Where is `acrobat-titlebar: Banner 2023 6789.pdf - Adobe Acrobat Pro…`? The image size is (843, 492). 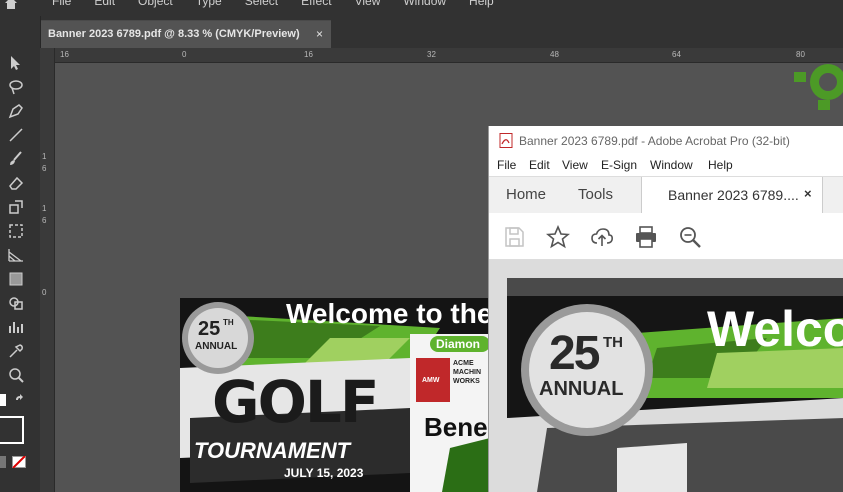 acrobat-titlebar: Banner 2023 6789.pdf - Adobe Acrobat Pro… is located at coordinates (666, 140).